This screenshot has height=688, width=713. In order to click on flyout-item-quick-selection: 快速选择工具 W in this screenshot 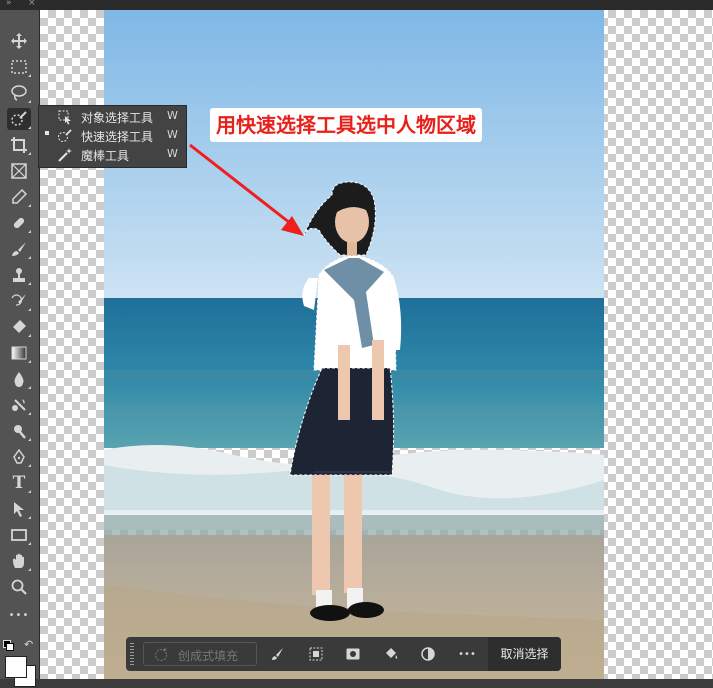, I will do `click(113, 136)`.